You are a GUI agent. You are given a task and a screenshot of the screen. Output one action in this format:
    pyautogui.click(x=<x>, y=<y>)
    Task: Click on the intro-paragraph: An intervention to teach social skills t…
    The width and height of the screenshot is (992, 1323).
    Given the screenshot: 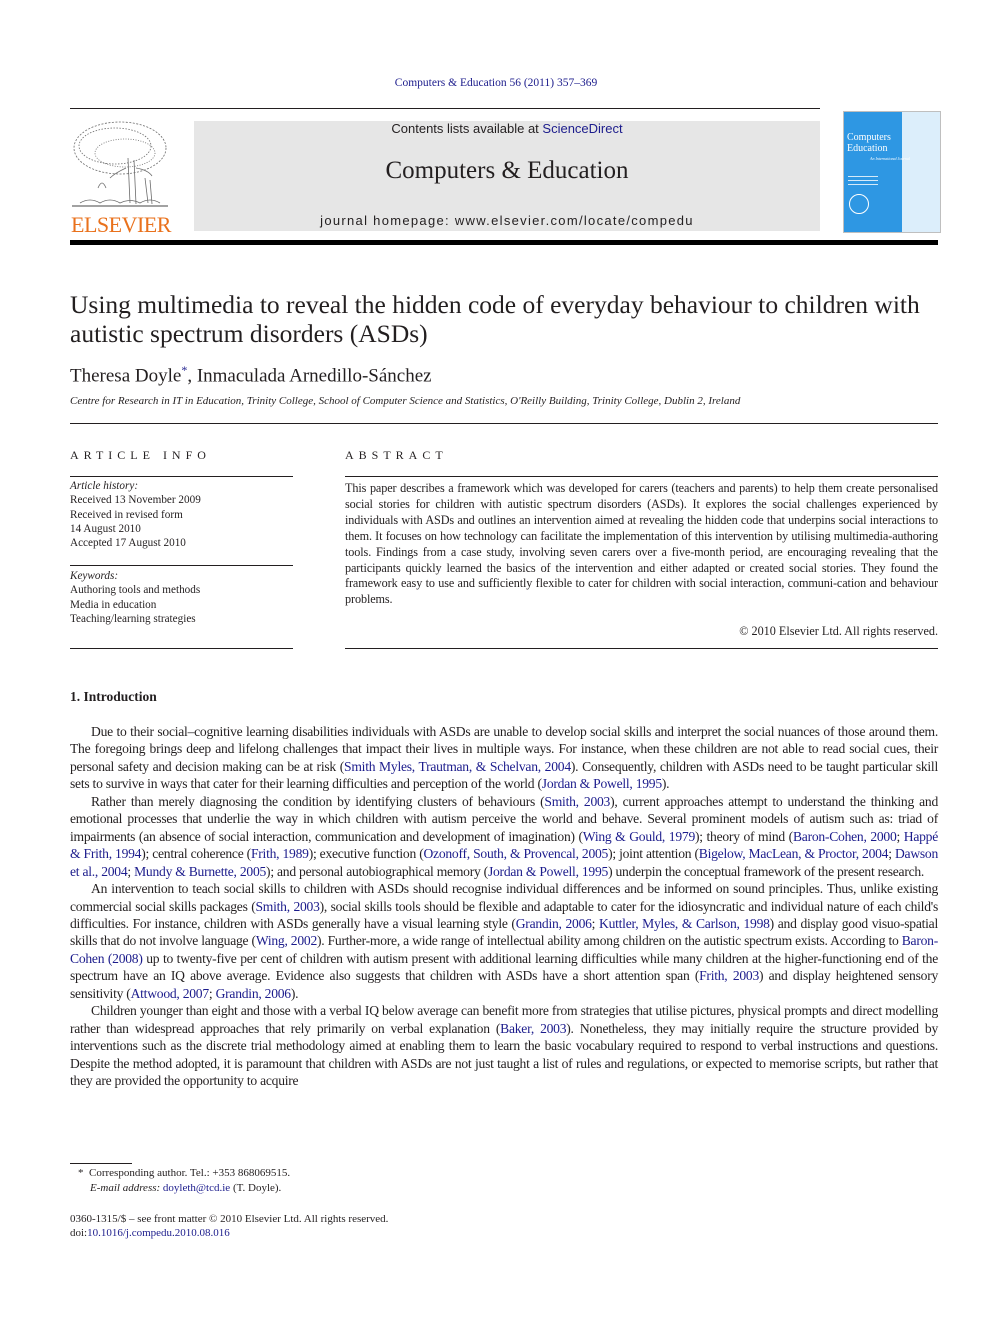 What is the action you would take?
    pyautogui.click(x=504, y=941)
    